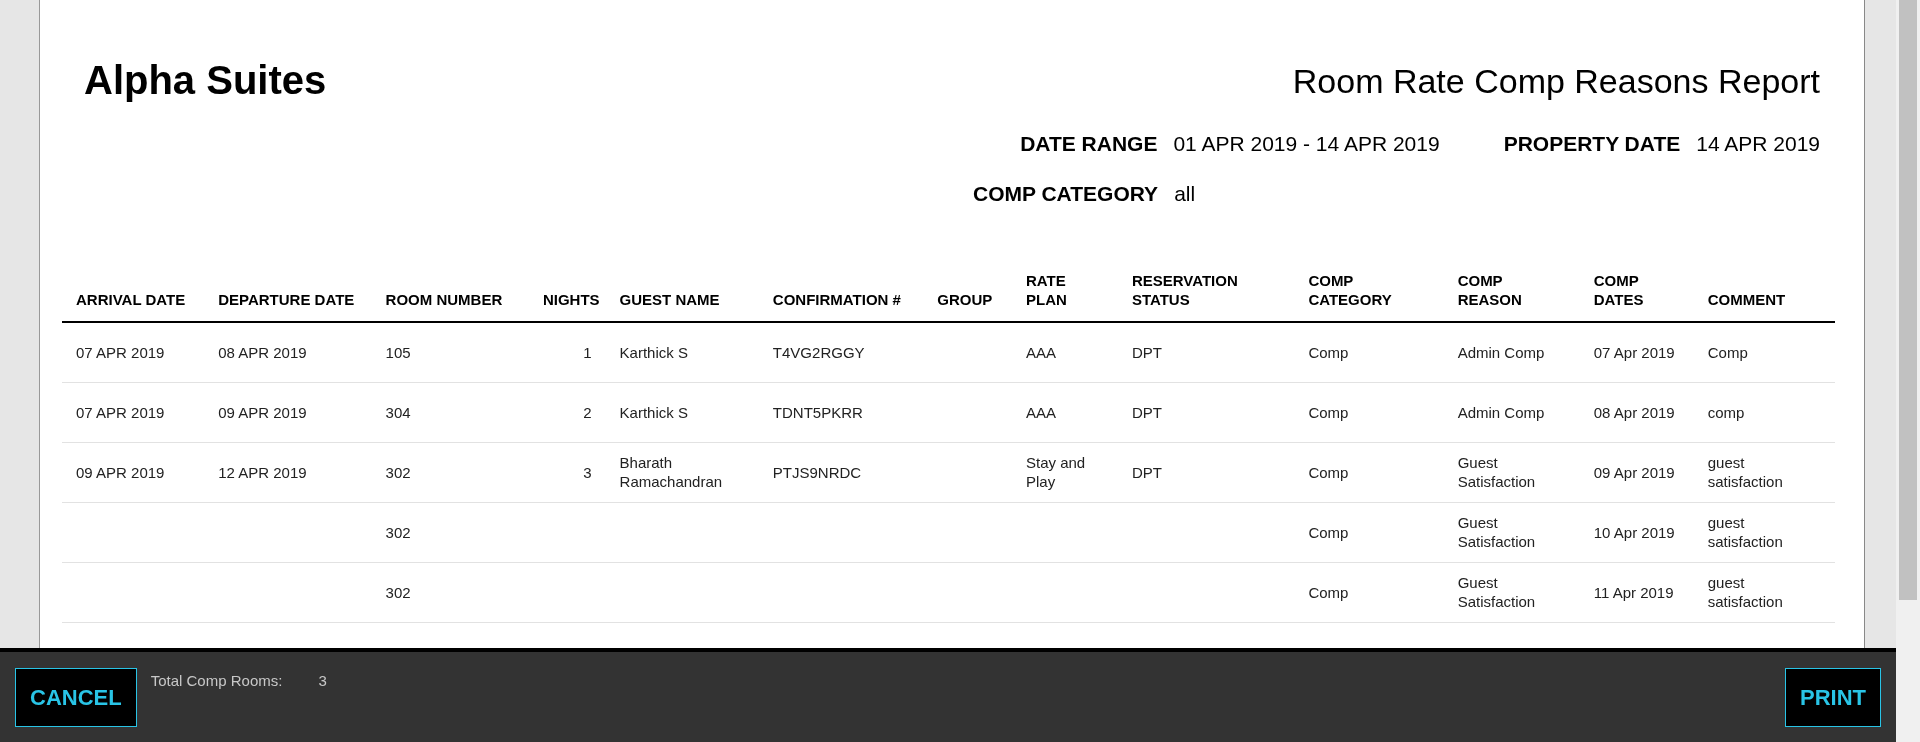  I want to click on column-header: GUEST NAME, so click(682, 296).